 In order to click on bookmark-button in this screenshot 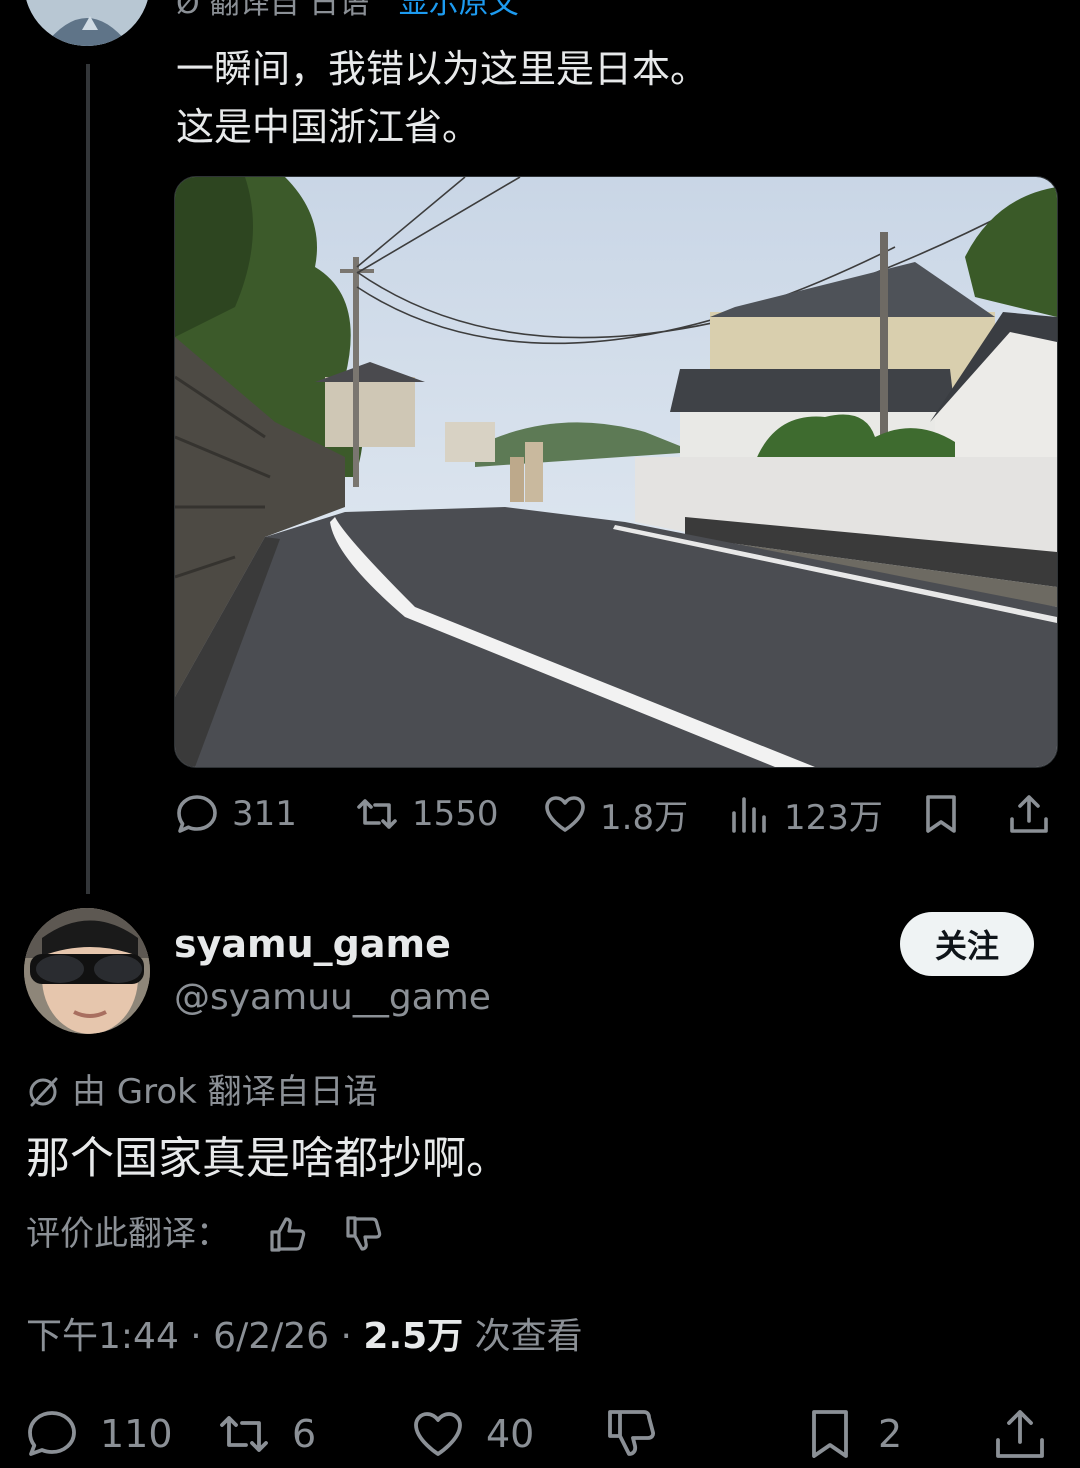, I will do `click(941, 814)`.